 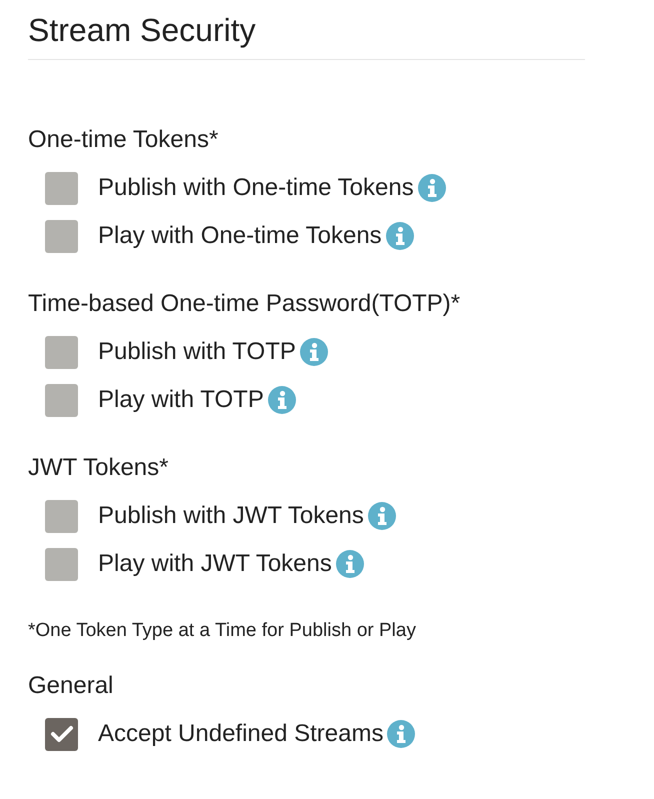 I want to click on section-heading: One-time Tokens*, so click(x=124, y=140).